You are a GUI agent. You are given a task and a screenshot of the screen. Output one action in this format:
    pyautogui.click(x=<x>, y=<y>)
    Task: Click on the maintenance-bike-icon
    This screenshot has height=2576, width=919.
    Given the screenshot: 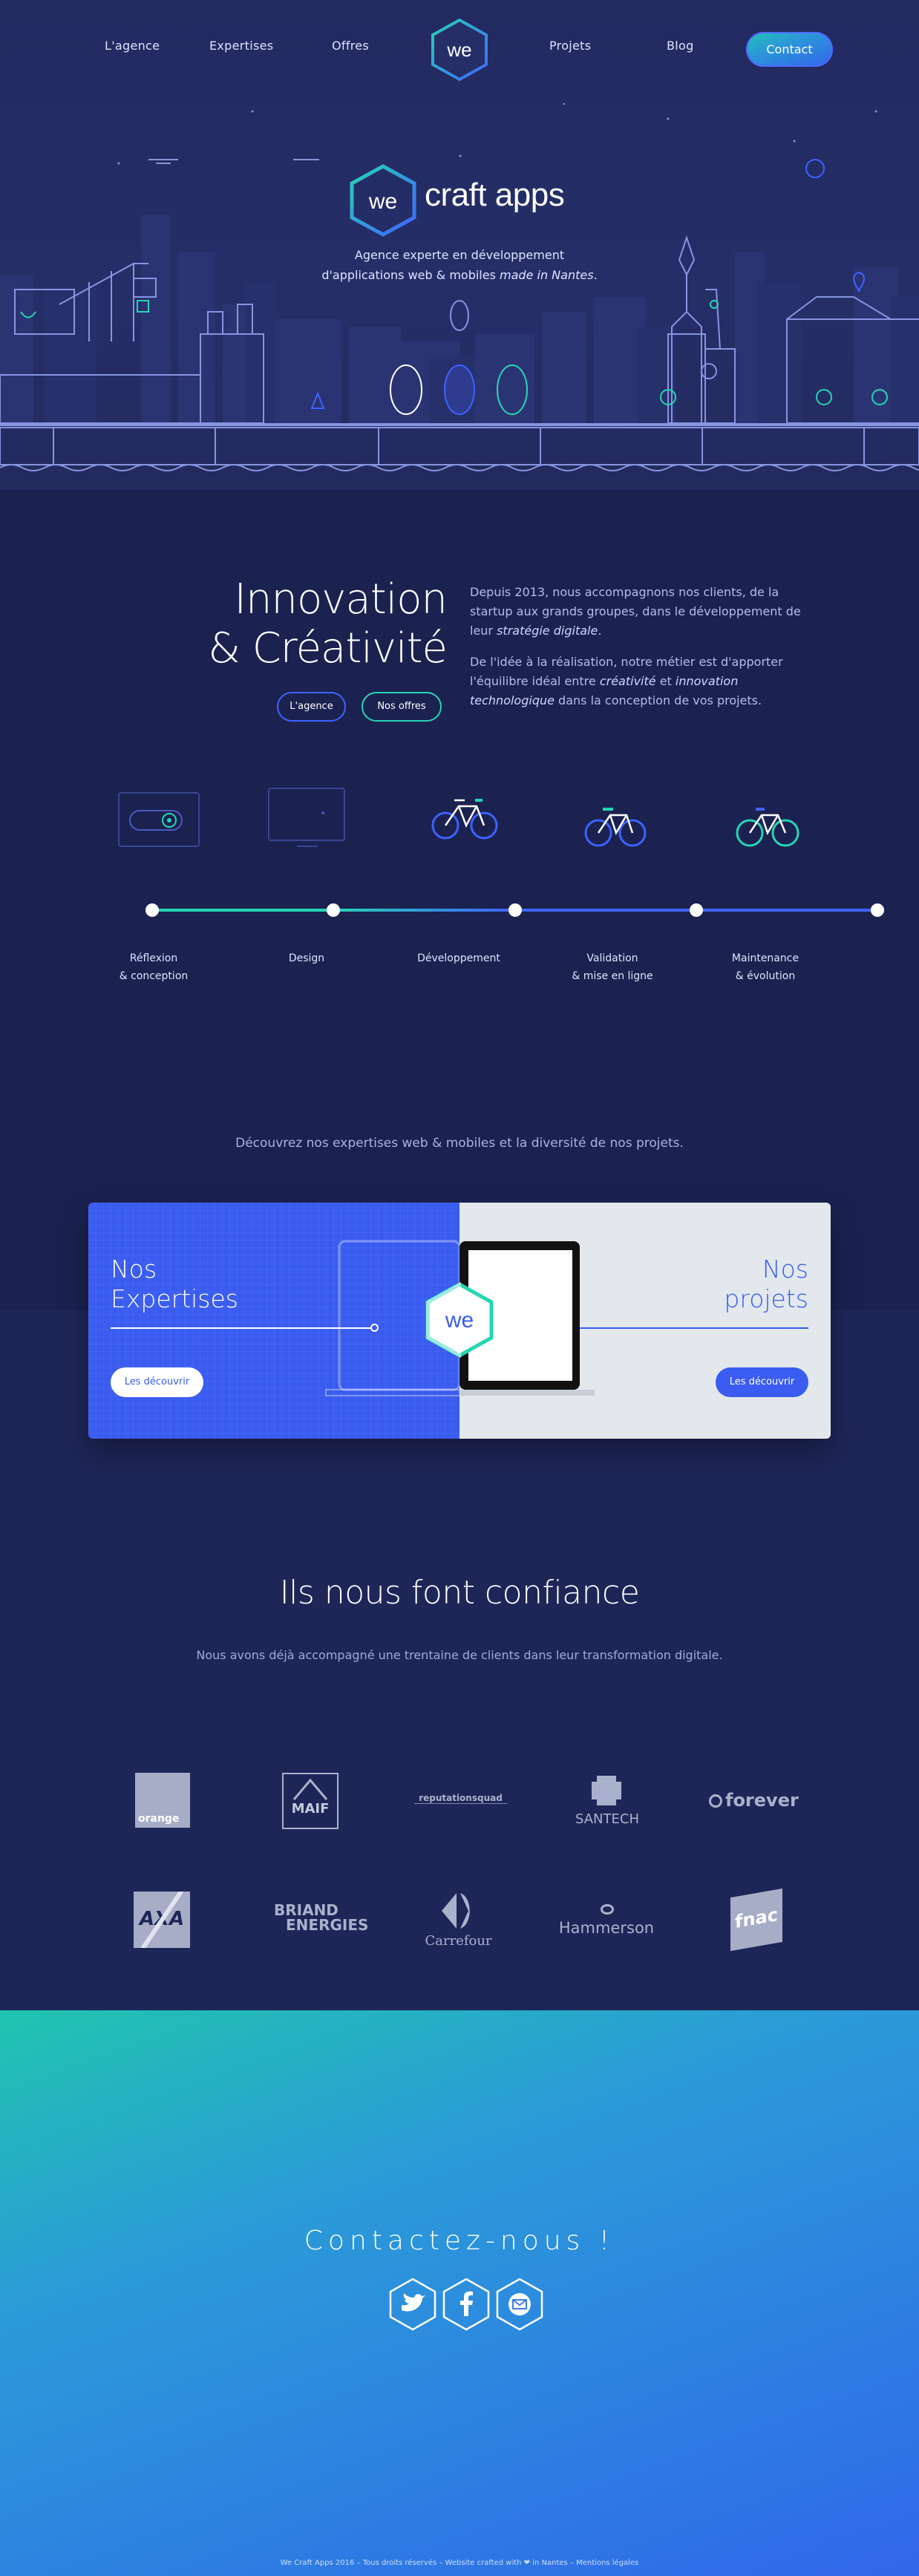 What is the action you would take?
    pyautogui.click(x=768, y=827)
    